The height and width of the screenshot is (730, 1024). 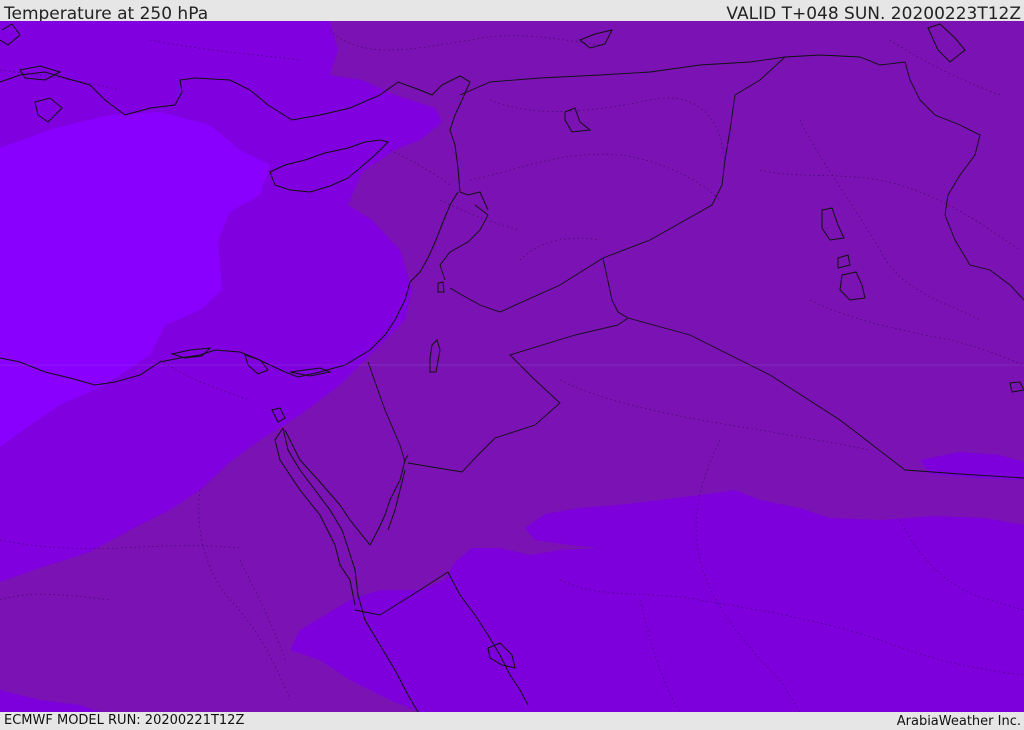 I want to click on credit-label: ArabiaWeather Inc., so click(x=958, y=721).